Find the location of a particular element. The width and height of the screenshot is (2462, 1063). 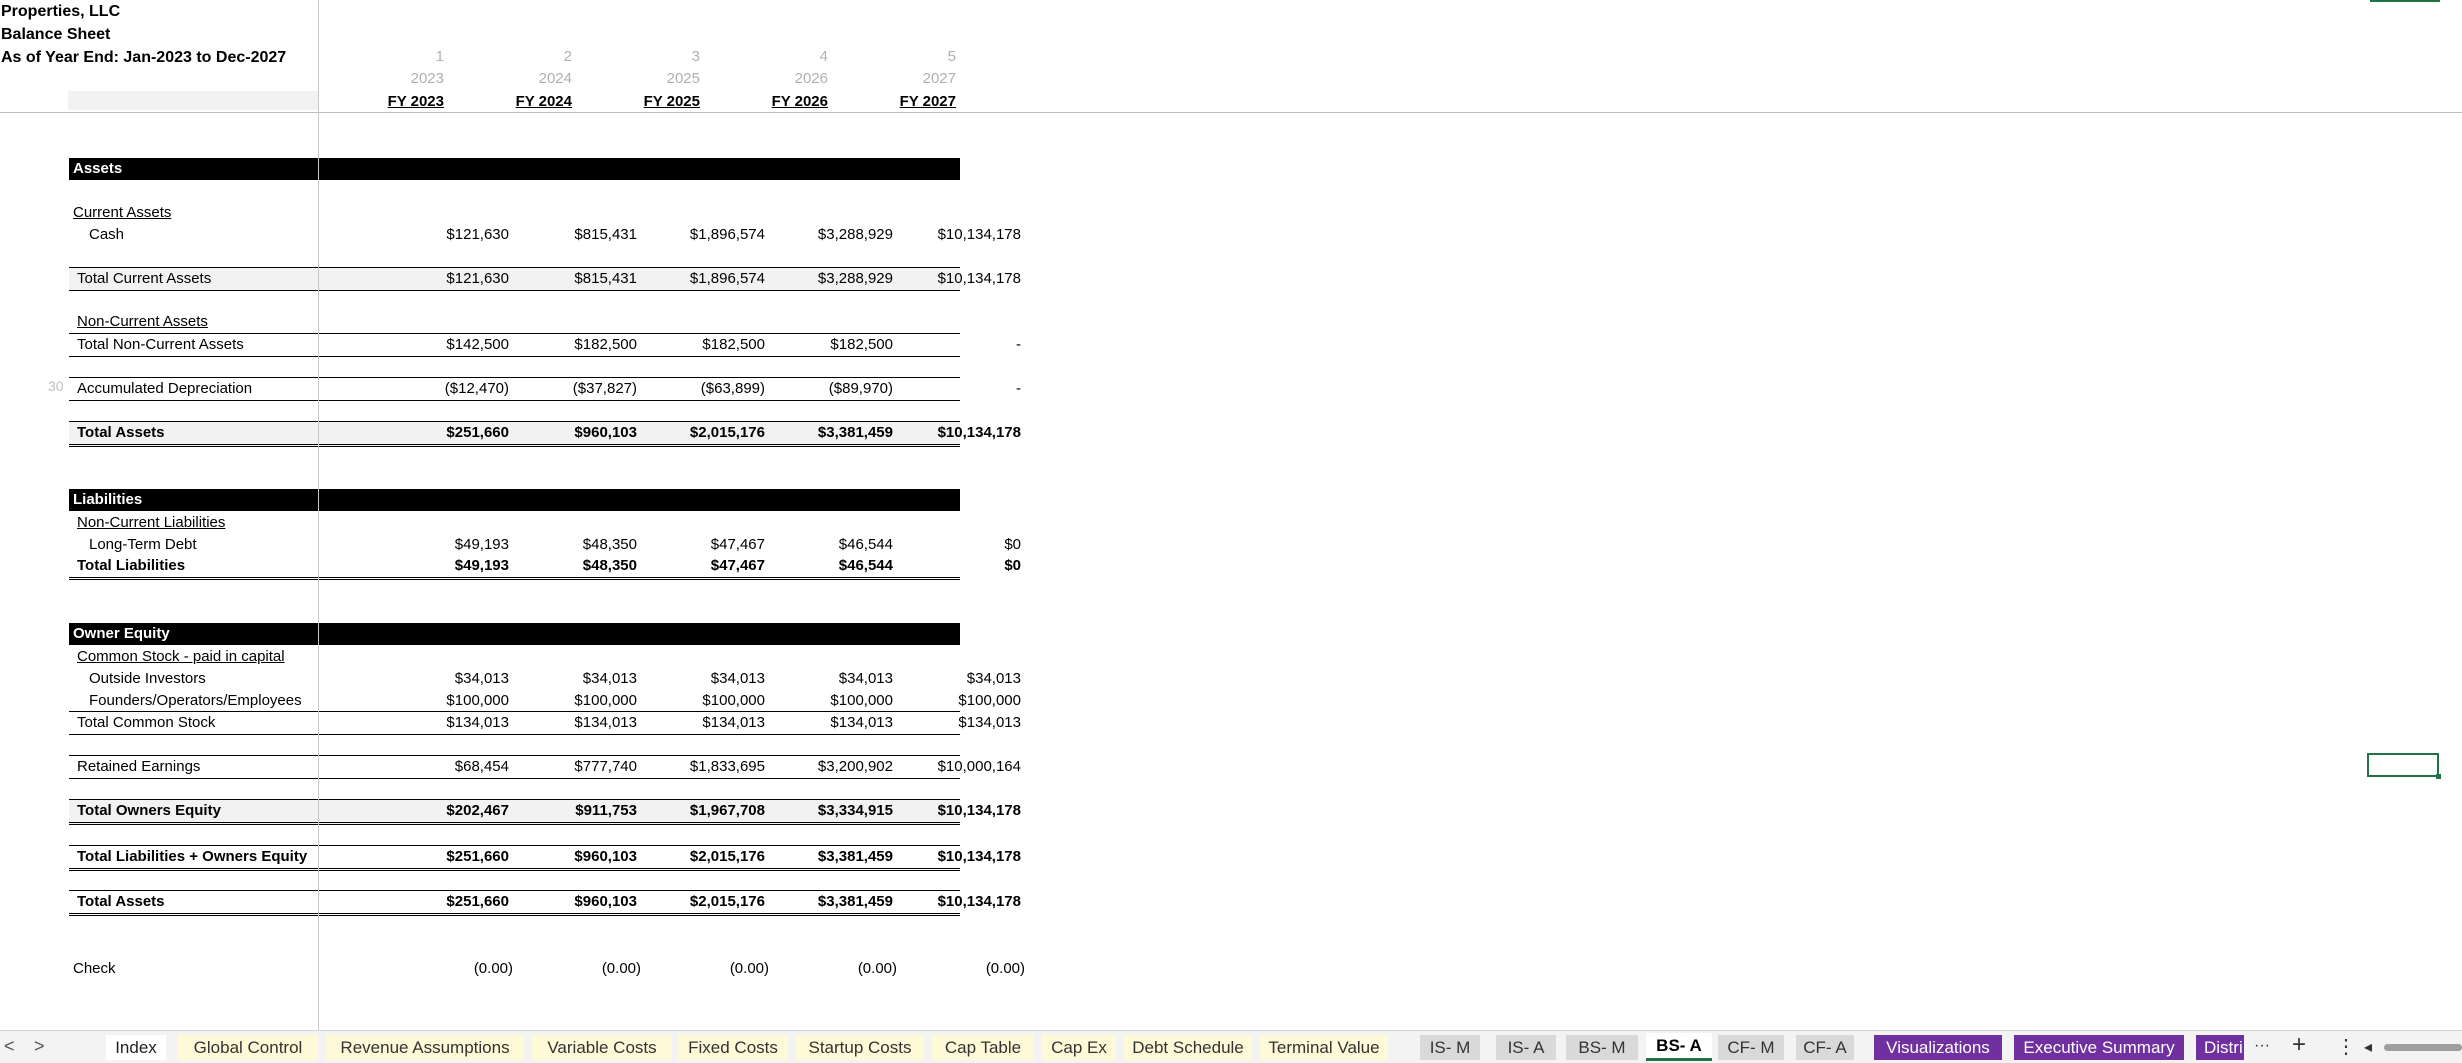

cell-fy2024: $777,740 is located at coordinates (582, 767).